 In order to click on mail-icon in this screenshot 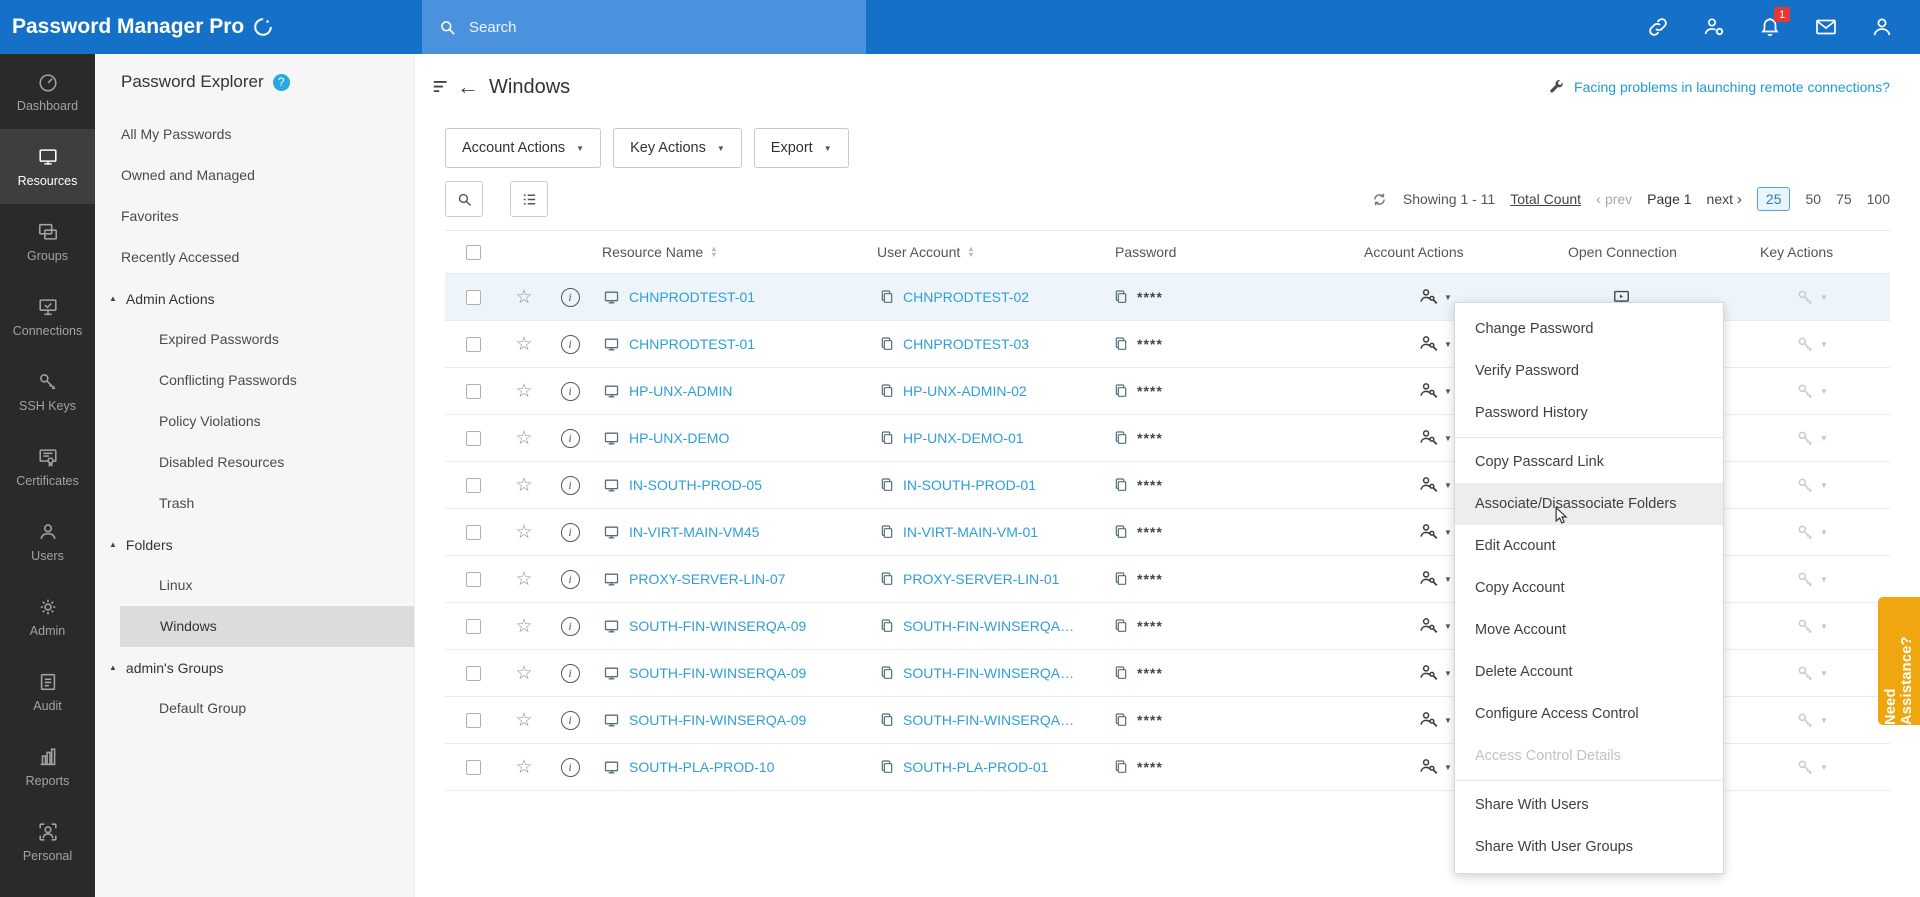, I will do `click(1826, 27)`.